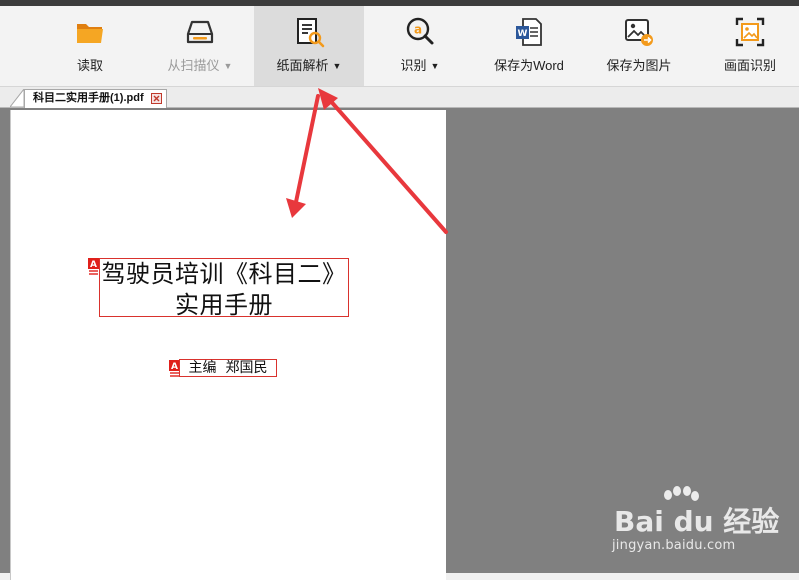 This screenshot has height=580, width=799. What do you see at coordinates (674, 545) in the screenshot?
I see `watermark-site: jingyan.baidu.com` at bounding box center [674, 545].